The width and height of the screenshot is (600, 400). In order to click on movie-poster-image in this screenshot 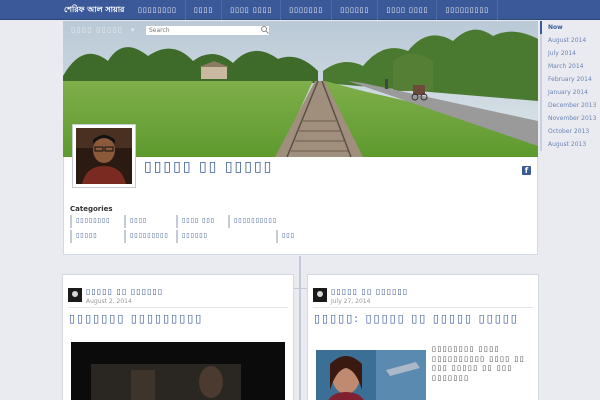, I will do `click(371, 375)`.